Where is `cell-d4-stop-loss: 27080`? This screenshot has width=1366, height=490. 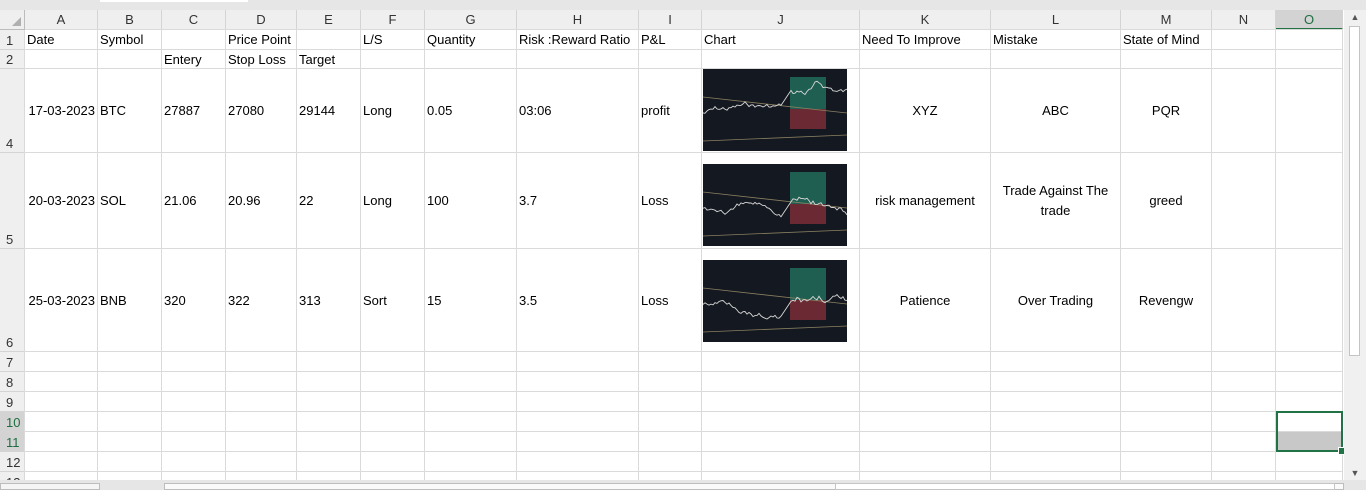
cell-d4-stop-loss: 27080 is located at coordinates (261, 111).